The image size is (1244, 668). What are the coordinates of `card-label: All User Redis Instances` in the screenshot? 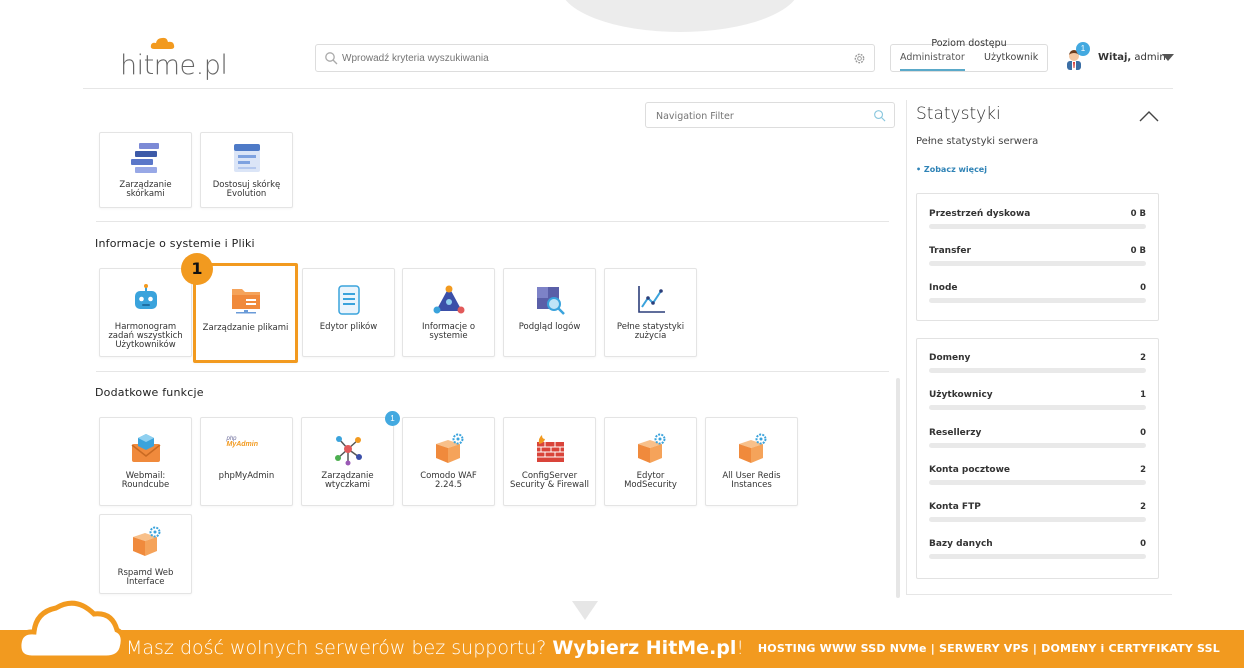 It's located at (751, 480).